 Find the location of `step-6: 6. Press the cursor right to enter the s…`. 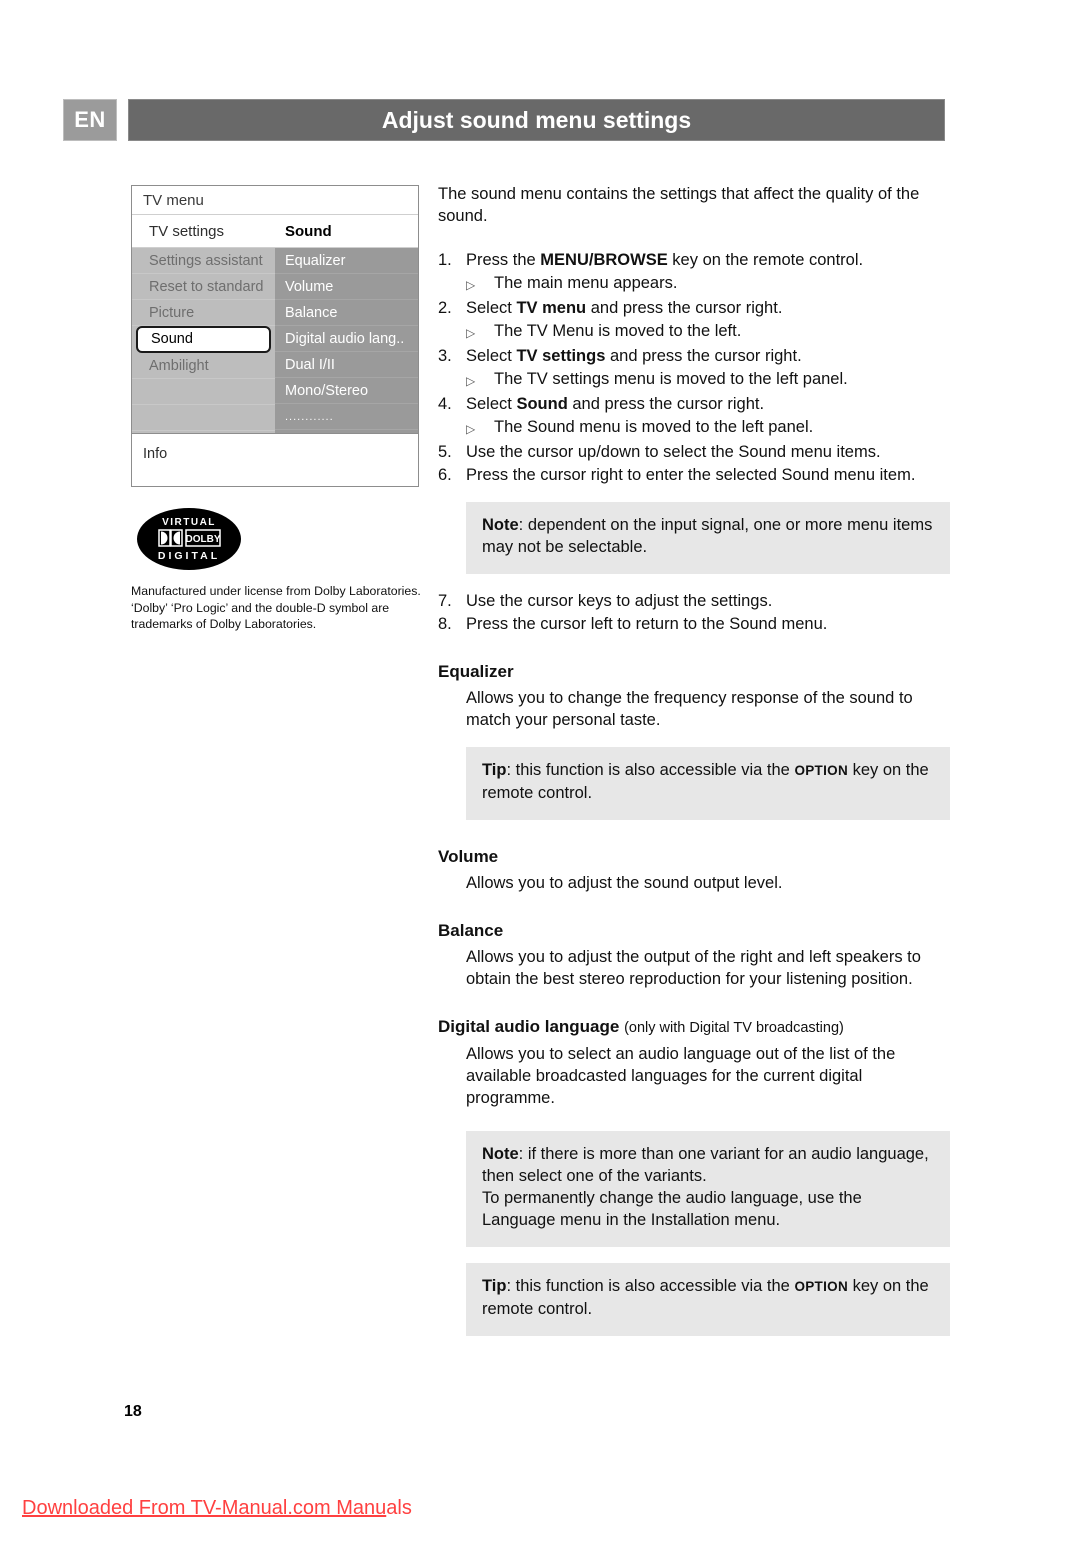

step-6: 6. Press the cursor right to enter the s… is located at coordinates (694, 475).